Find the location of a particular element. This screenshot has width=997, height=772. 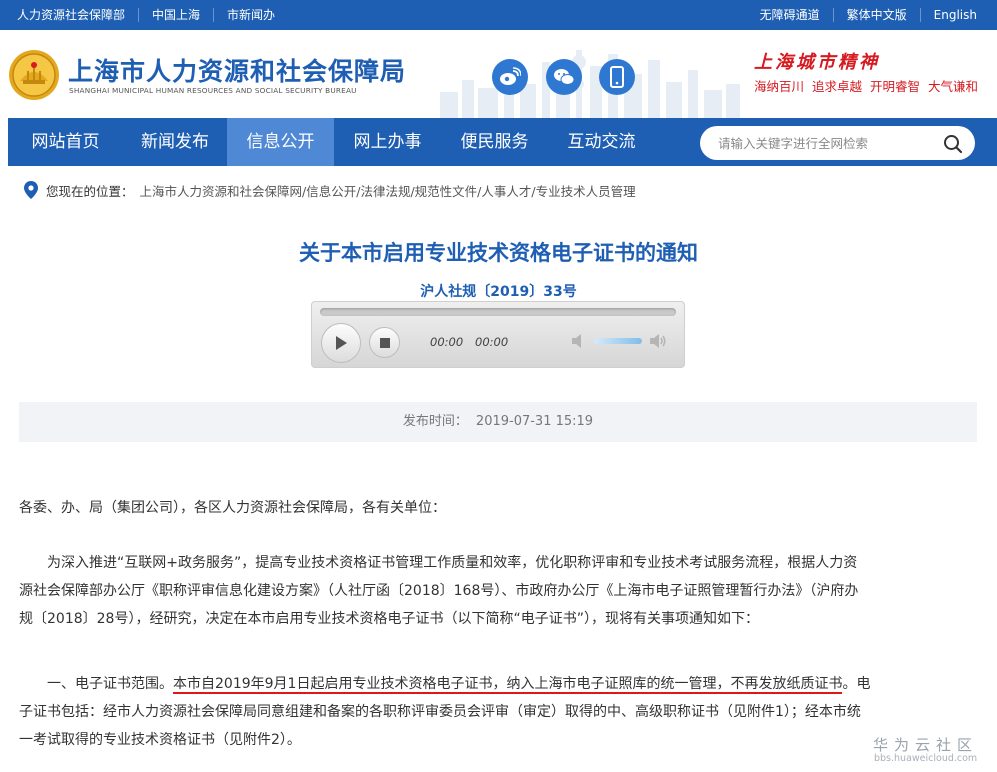

search-input is located at coordinates (823, 143).